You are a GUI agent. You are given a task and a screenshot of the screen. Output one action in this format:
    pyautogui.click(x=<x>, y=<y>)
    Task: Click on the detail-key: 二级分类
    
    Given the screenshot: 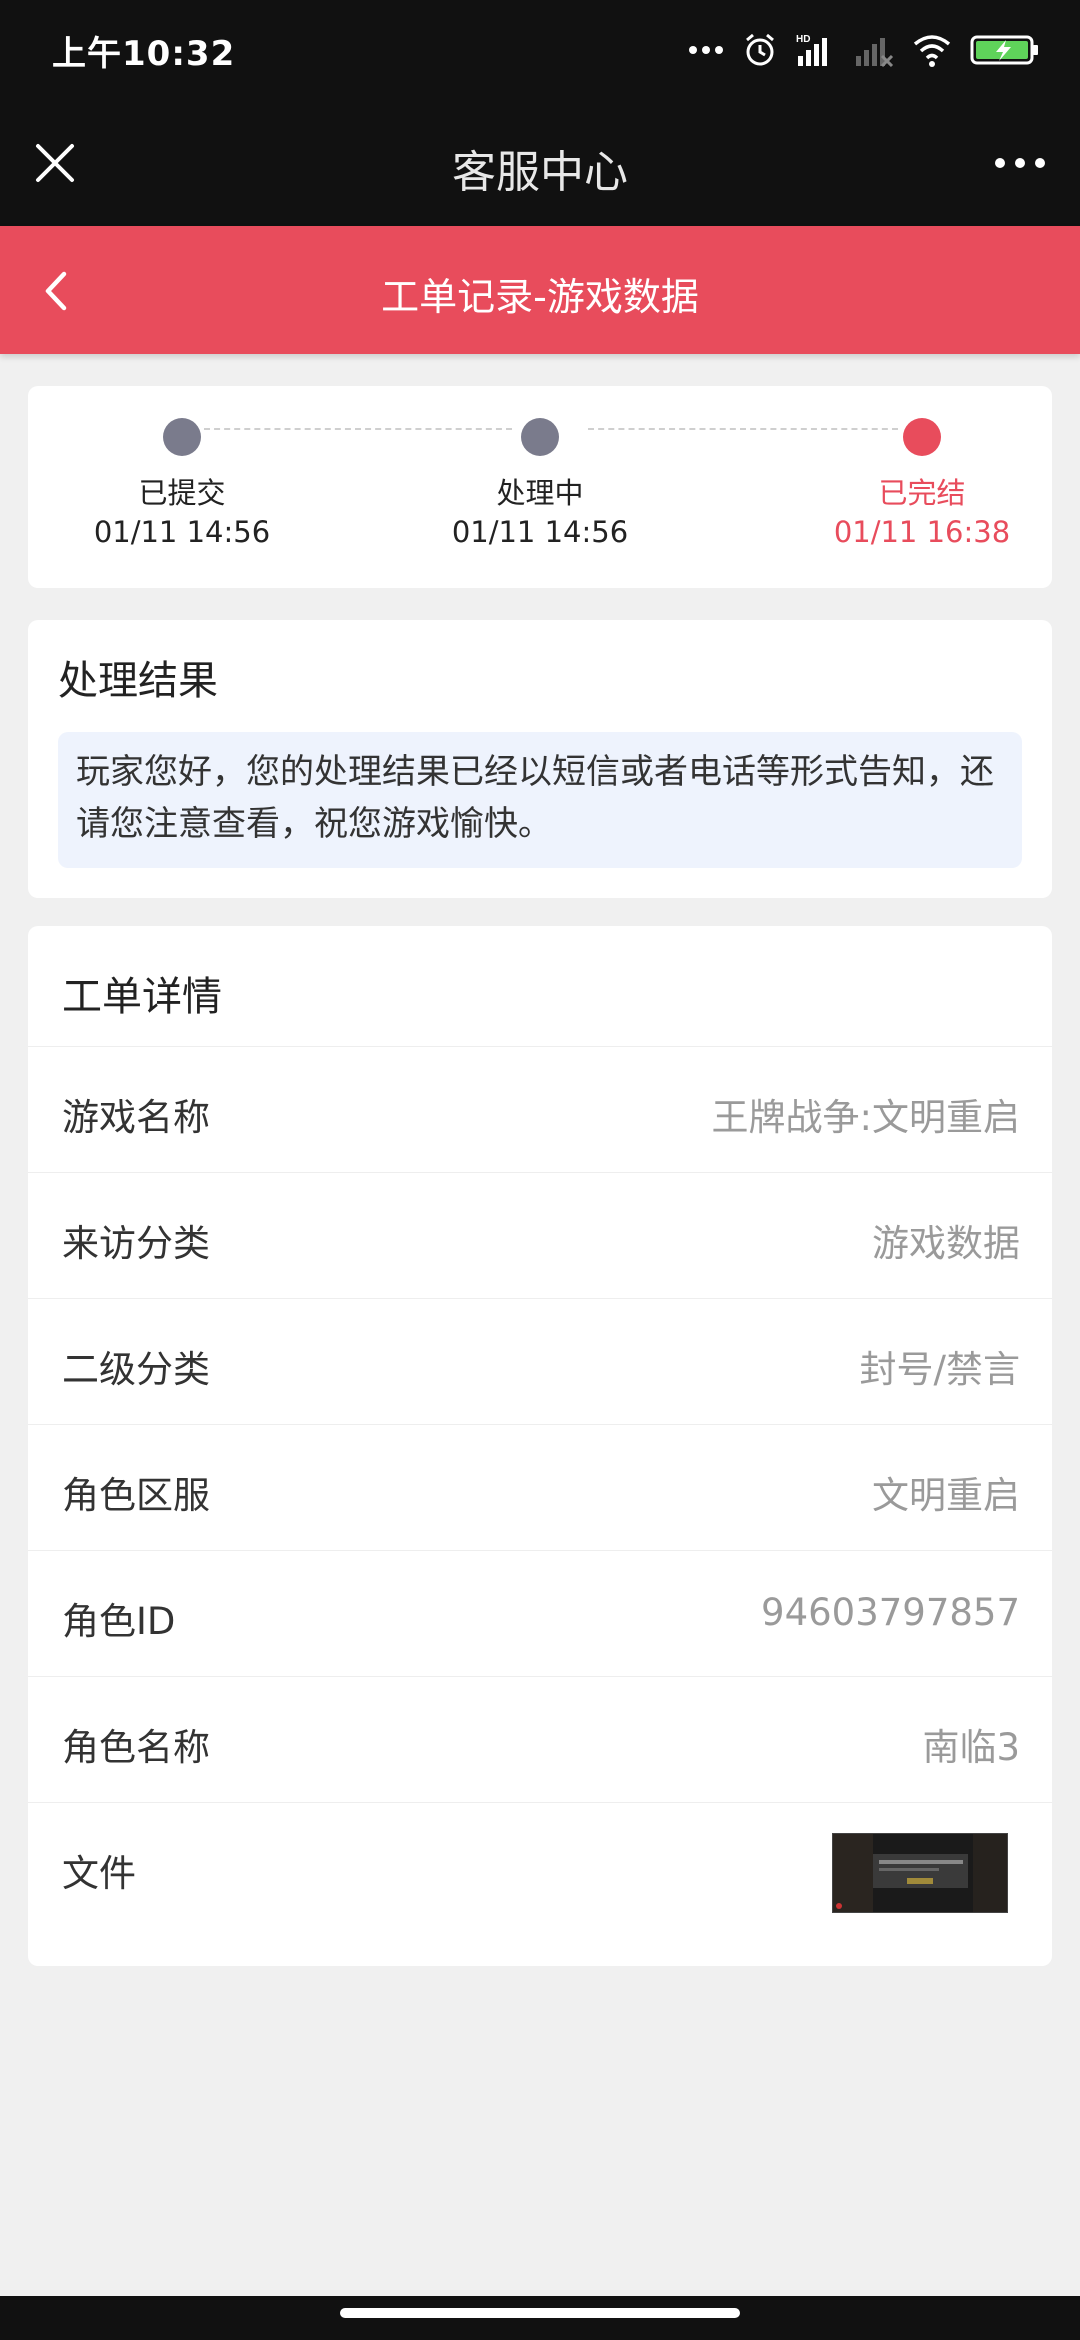 What is the action you would take?
    pyautogui.click(x=136, y=1369)
    